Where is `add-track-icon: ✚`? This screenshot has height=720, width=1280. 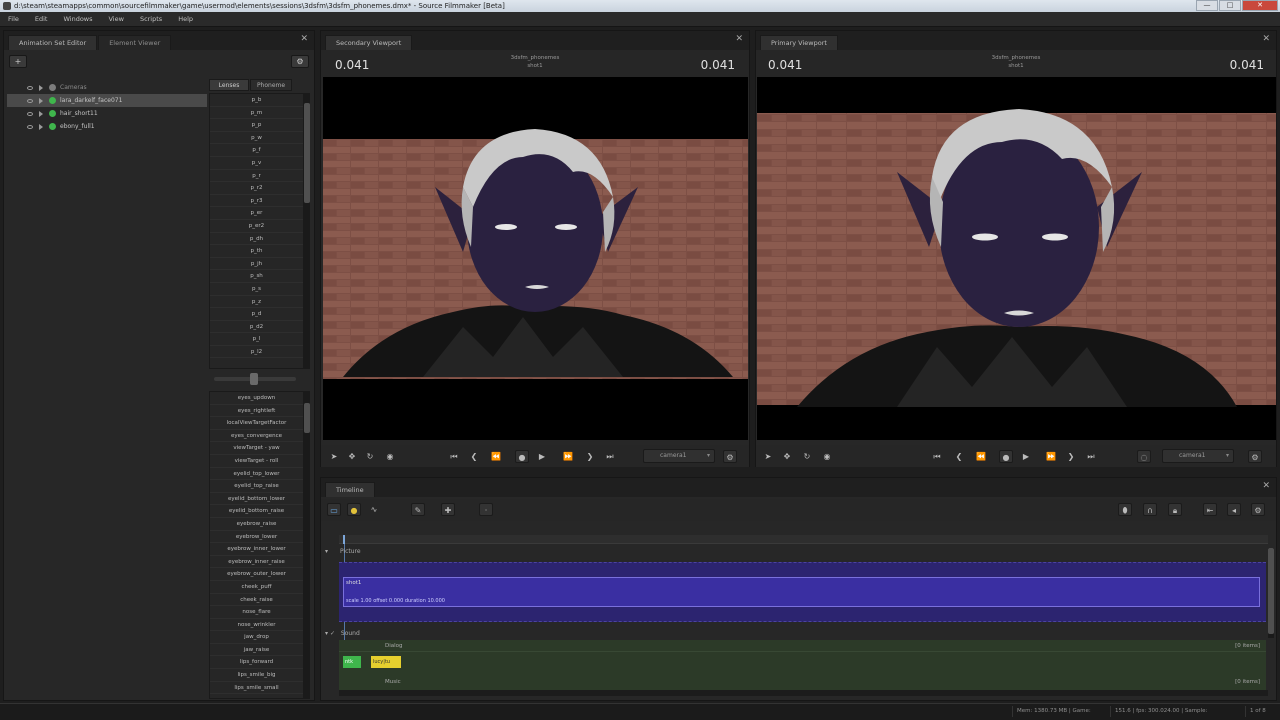
add-track-icon: ✚ is located at coordinates (448, 509).